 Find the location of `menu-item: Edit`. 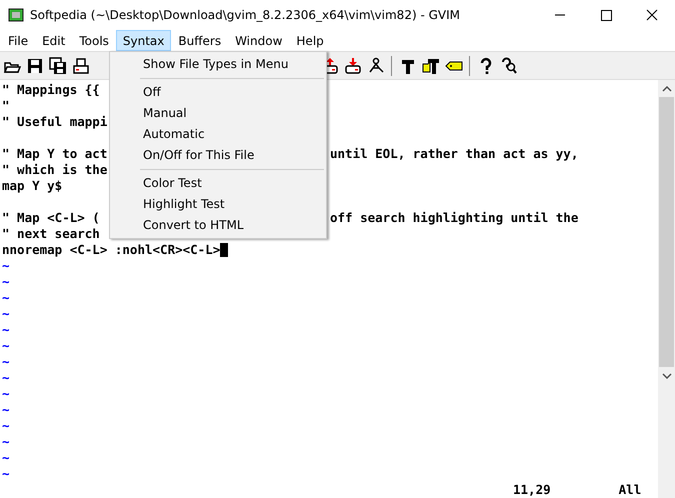

menu-item: Edit is located at coordinates (53, 40).